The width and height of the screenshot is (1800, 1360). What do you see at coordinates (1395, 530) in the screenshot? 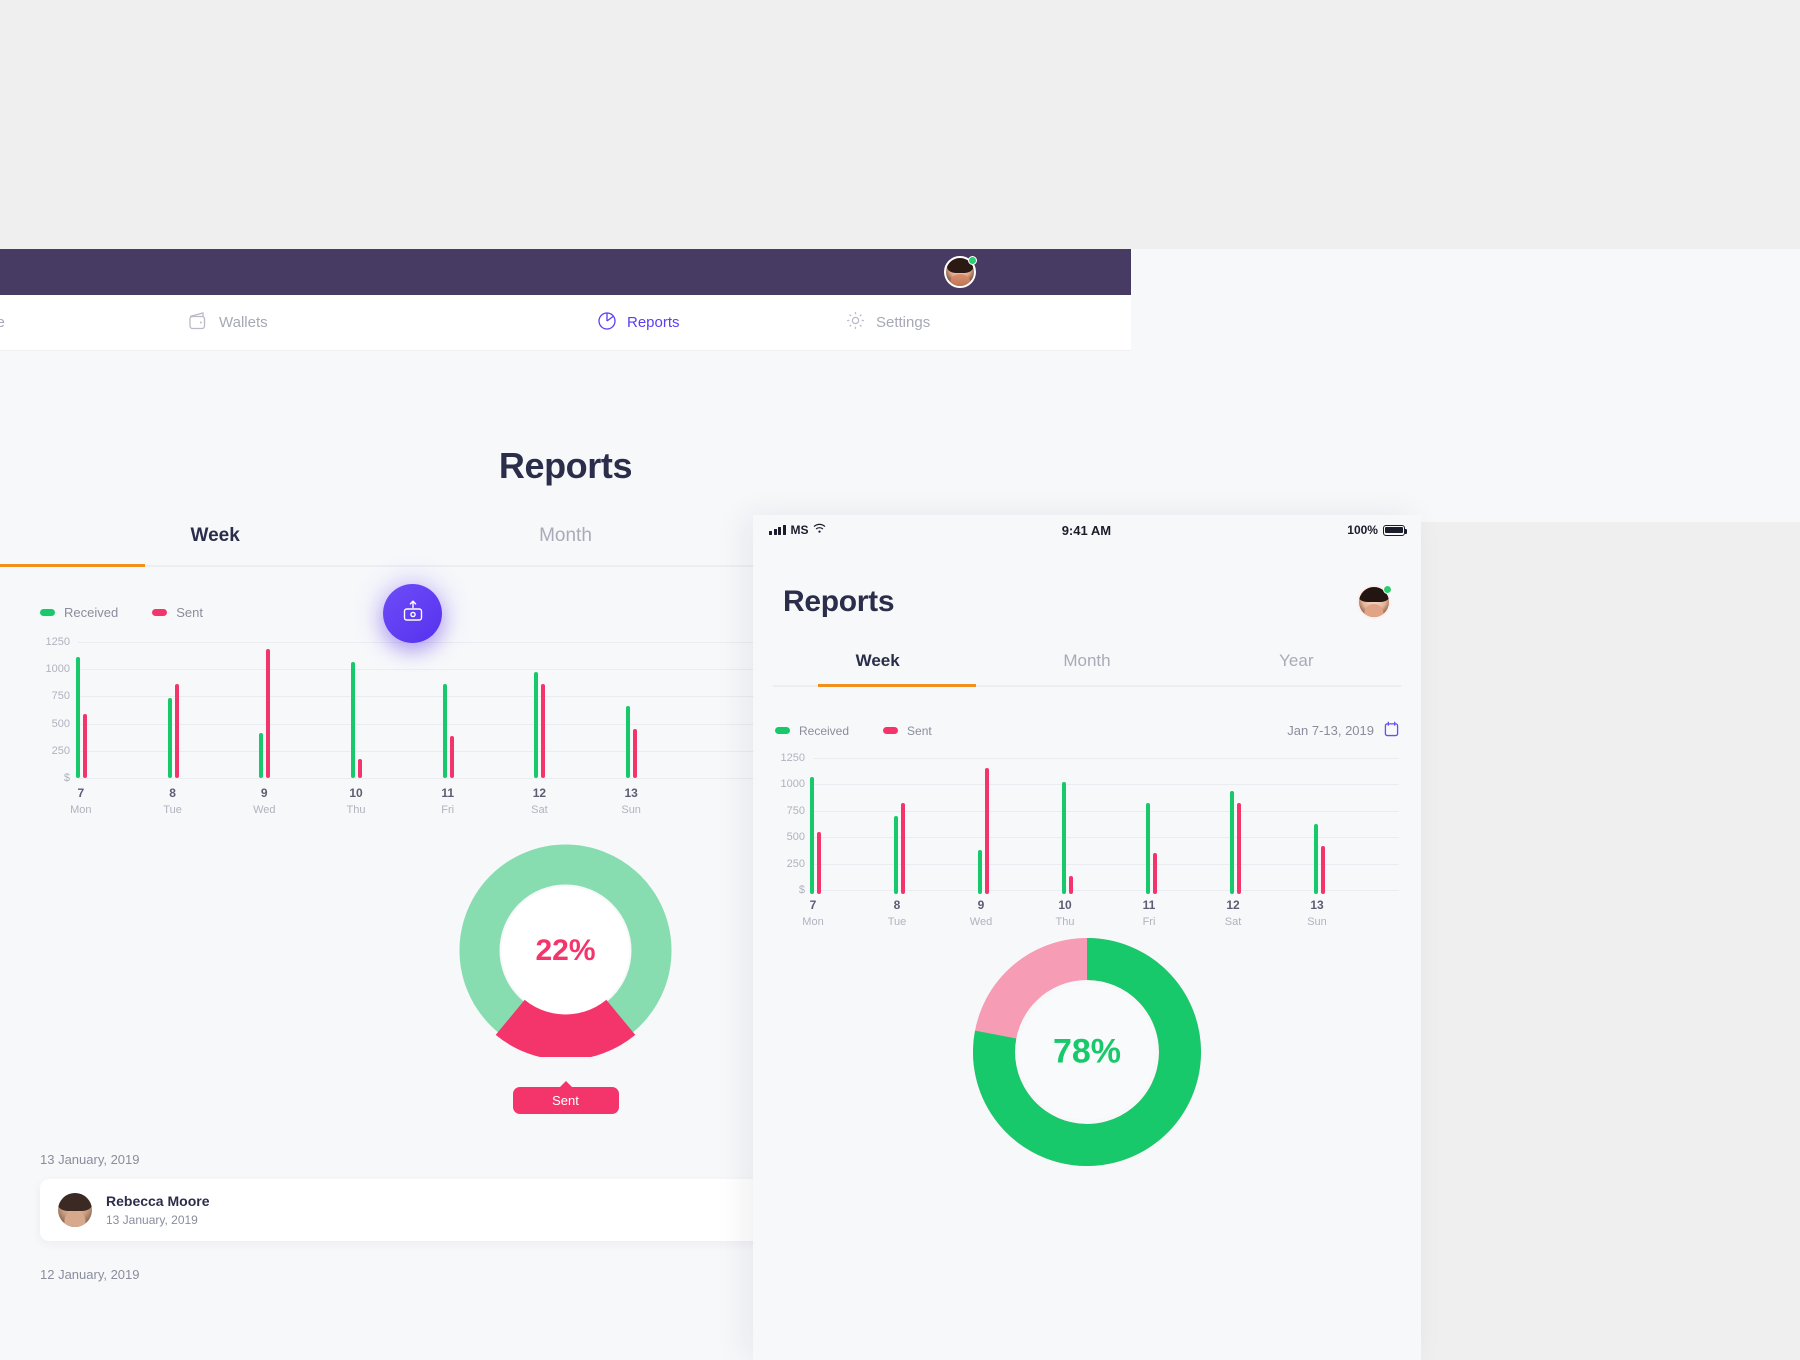
I see `battery-icon` at bounding box center [1395, 530].